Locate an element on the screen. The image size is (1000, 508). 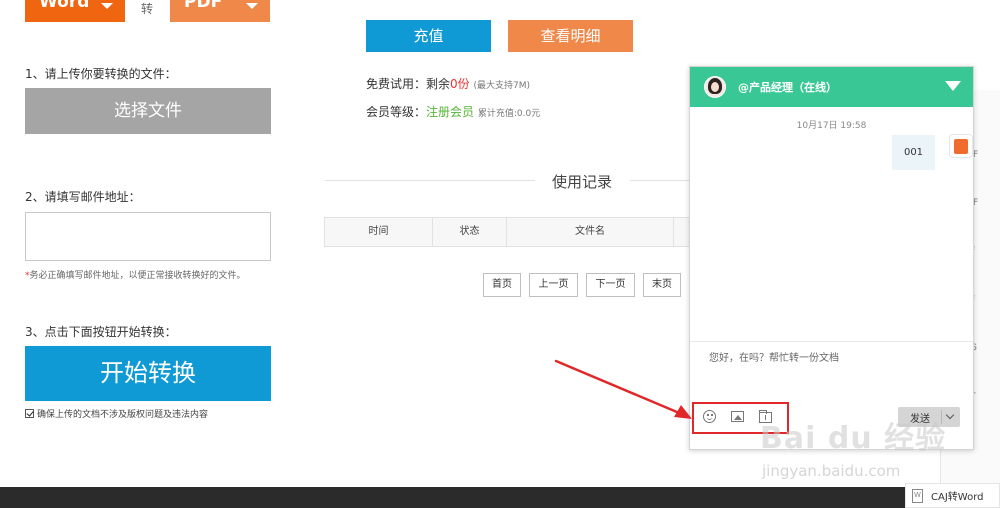
chat-header: @产品经理（在线） is located at coordinates (831, 87).